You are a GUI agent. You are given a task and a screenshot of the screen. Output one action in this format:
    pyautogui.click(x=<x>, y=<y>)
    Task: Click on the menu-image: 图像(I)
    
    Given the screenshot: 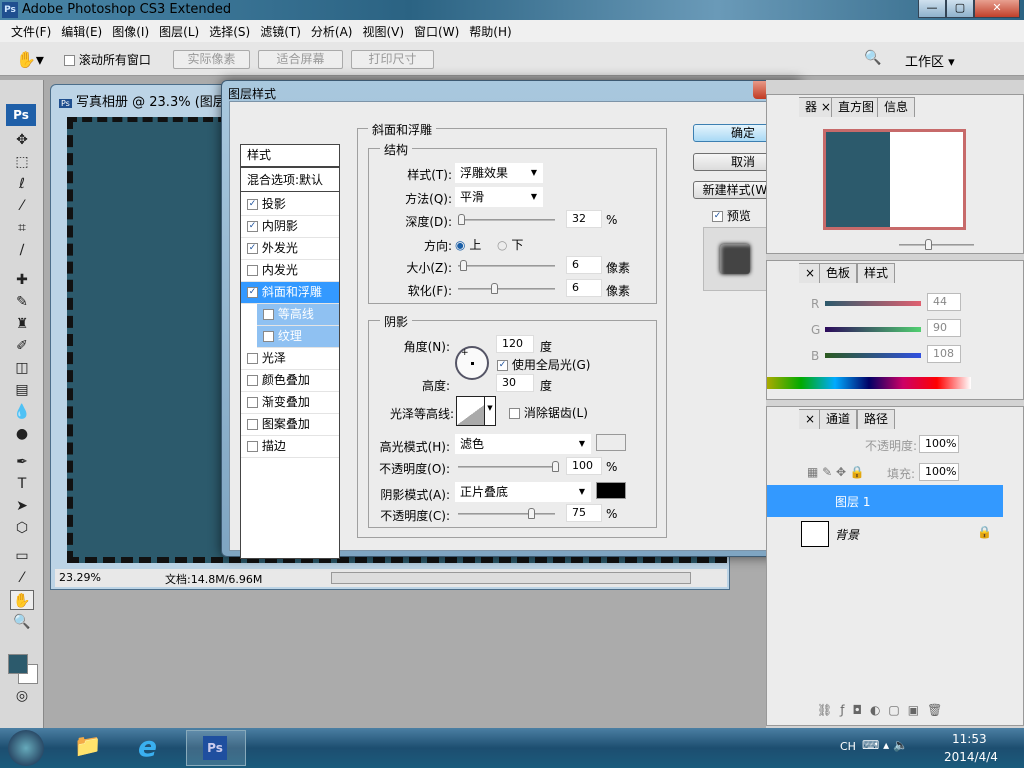 What is the action you would take?
    pyautogui.click(x=130, y=31)
    